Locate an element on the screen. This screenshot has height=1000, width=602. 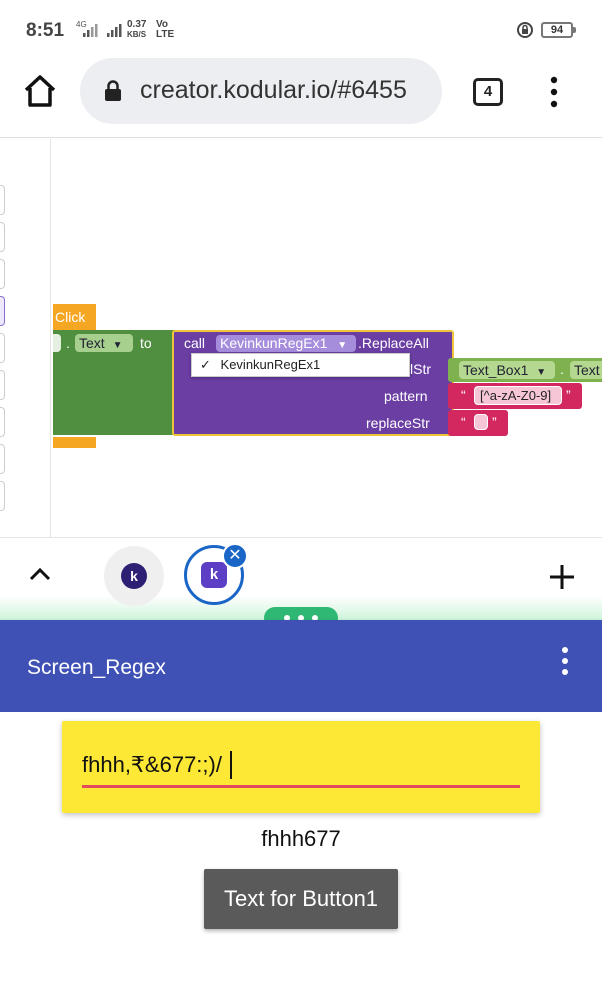
speed-value: 0.37 is located at coordinates (137, 24).